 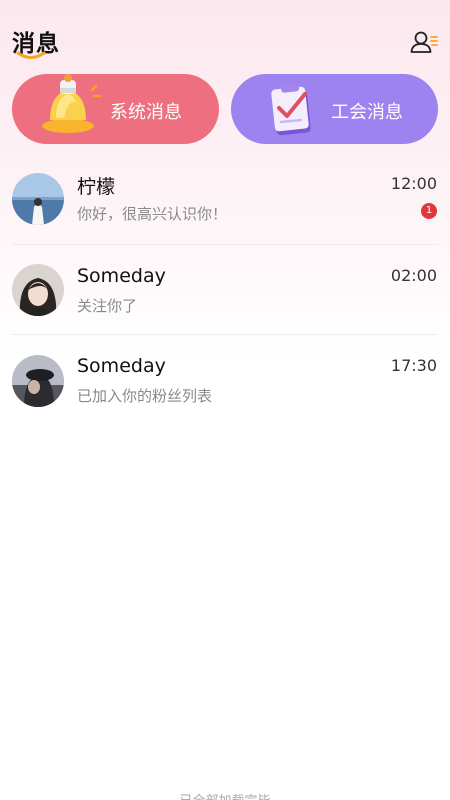 What do you see at coordinates (225, 795) in the screenshot?
I see `load-complete-text: 已全部加载完毕` at bounding box center [225, 795].